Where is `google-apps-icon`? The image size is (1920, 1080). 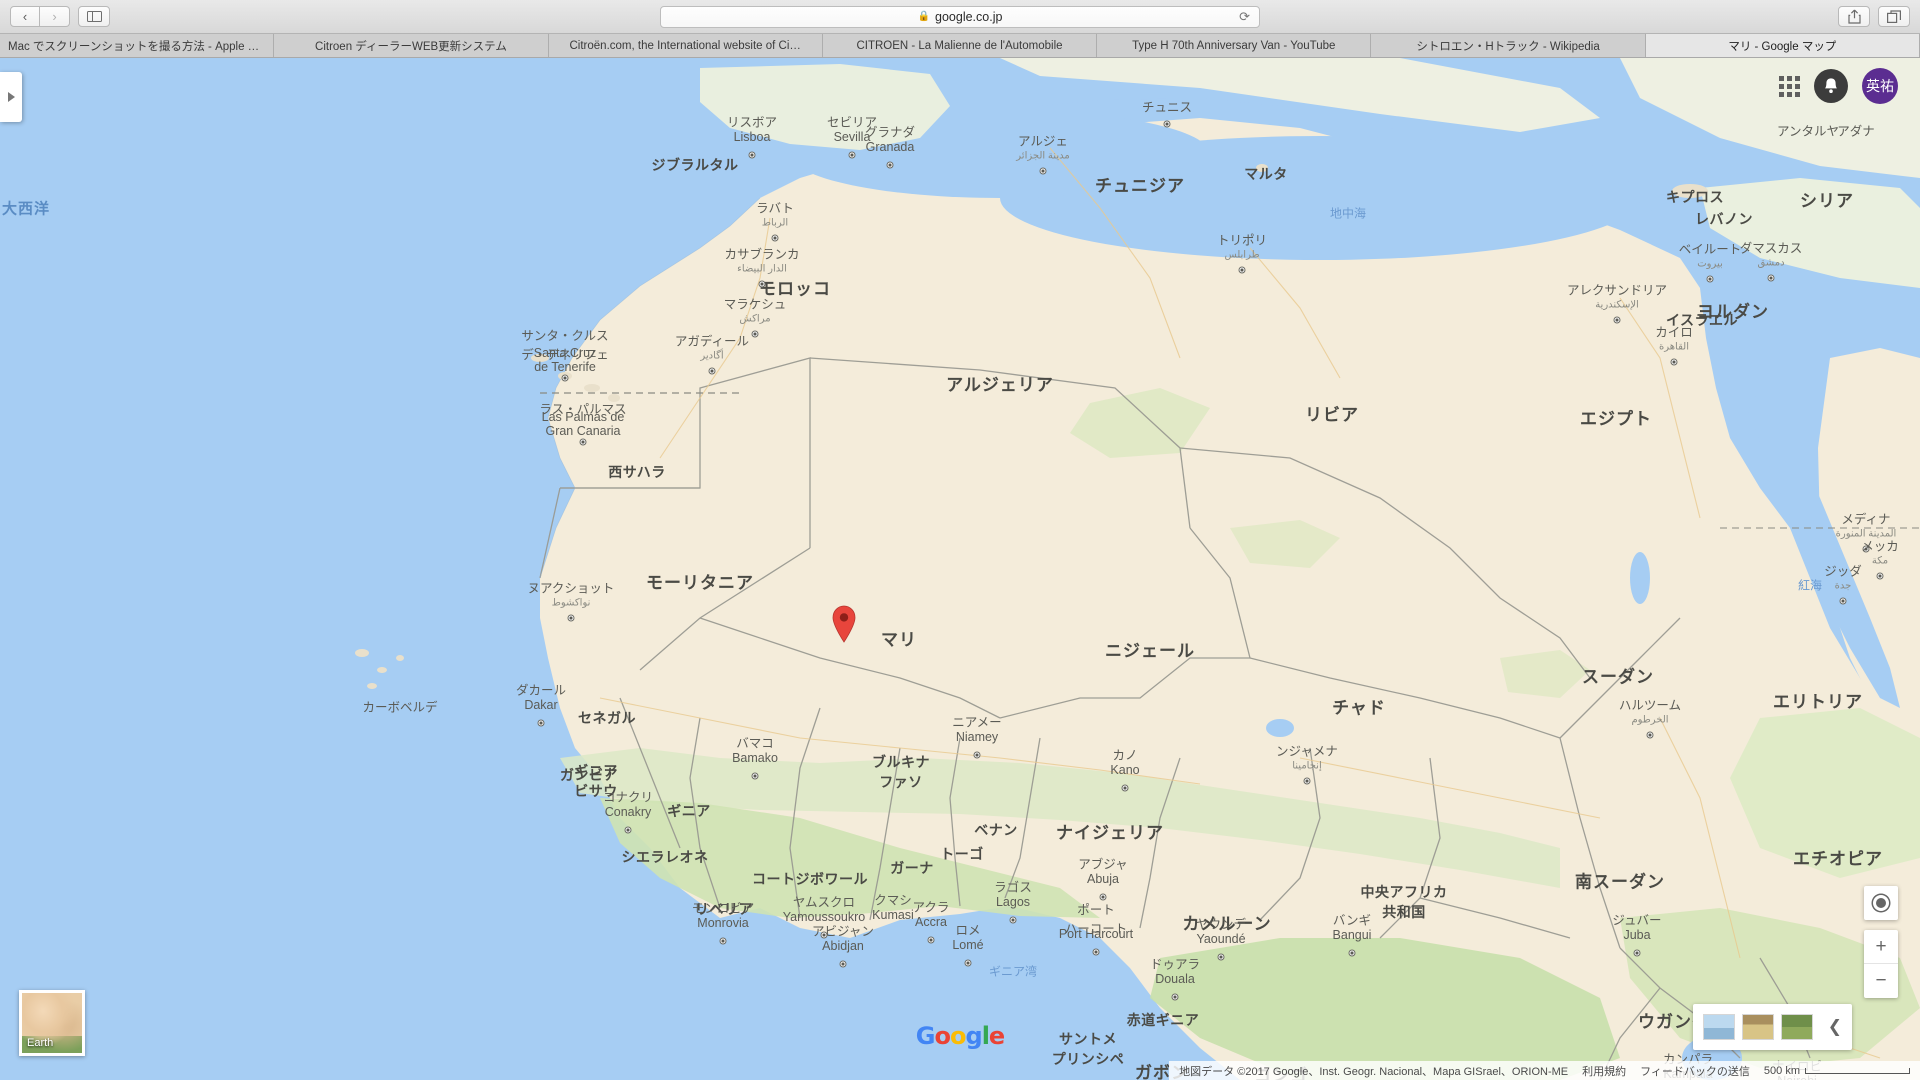 google-apps-icon is located at coordinates (1789, 86).